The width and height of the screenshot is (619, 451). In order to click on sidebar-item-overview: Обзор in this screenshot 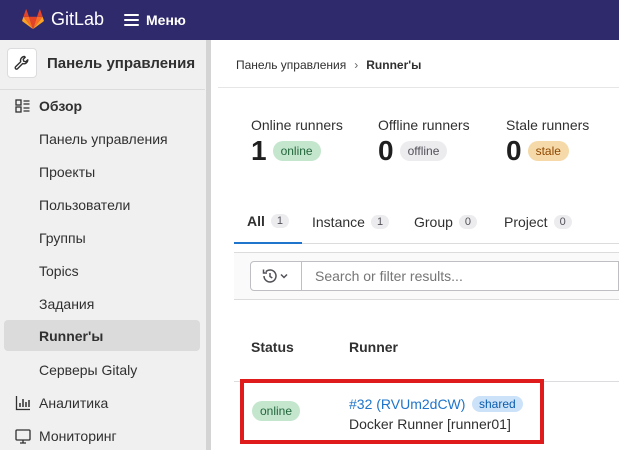, I will do `click(102, 105)`.